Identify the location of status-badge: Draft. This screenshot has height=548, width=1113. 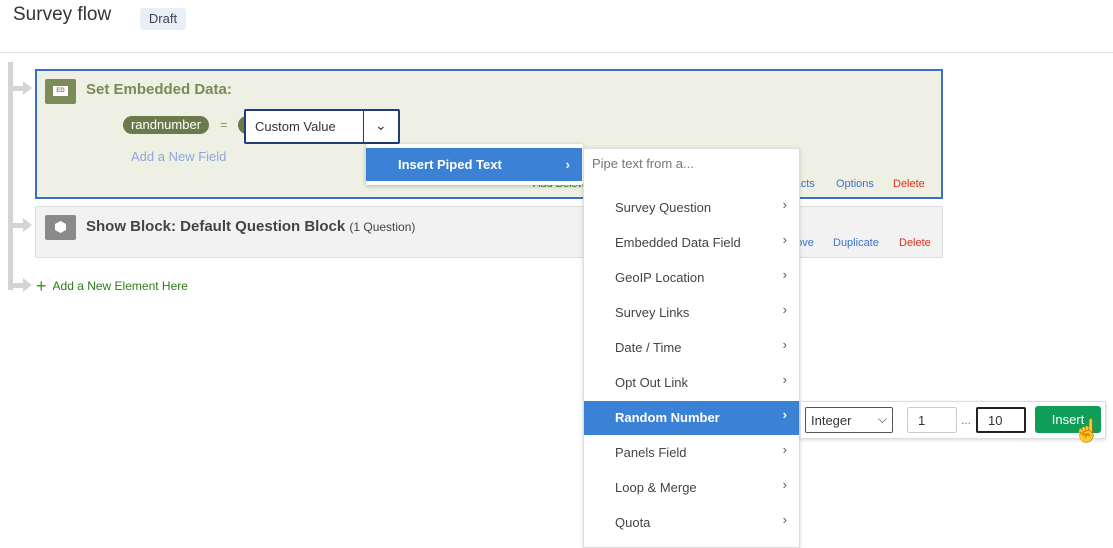
(163, 19).